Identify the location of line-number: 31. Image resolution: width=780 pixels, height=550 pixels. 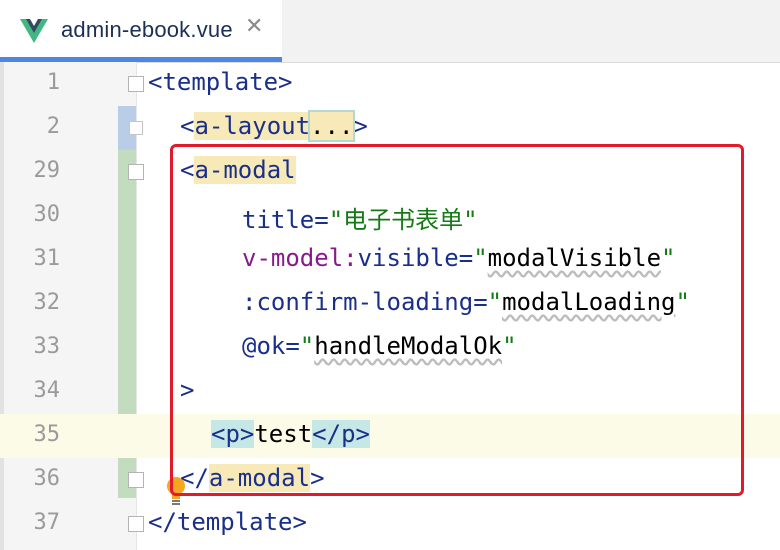
(47, 258).